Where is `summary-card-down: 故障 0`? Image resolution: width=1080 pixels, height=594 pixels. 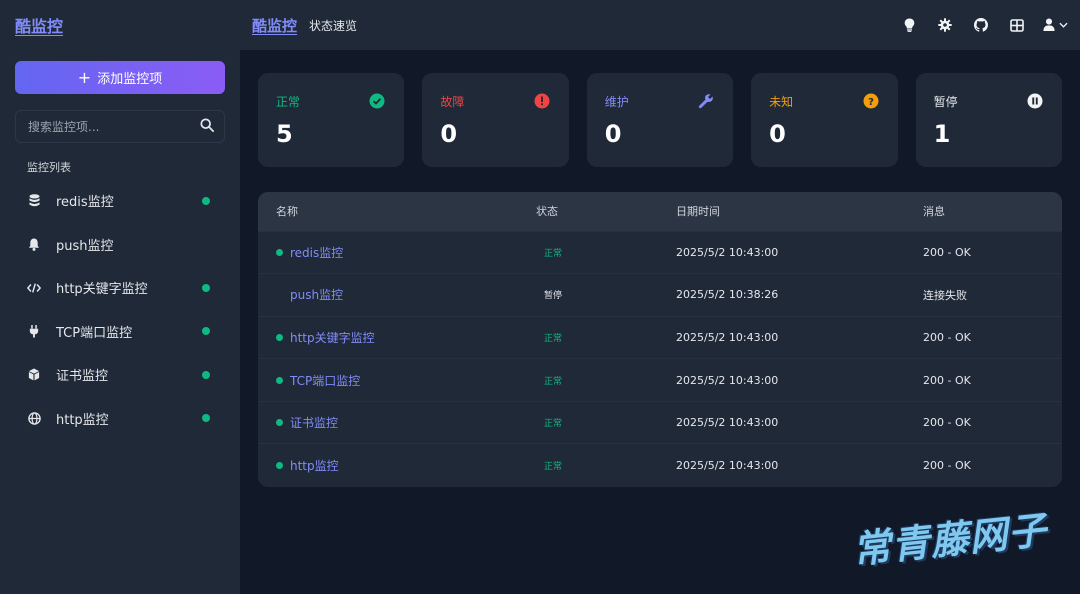 summary-card-down: 故障 0 is located at coordinates (495, 120).